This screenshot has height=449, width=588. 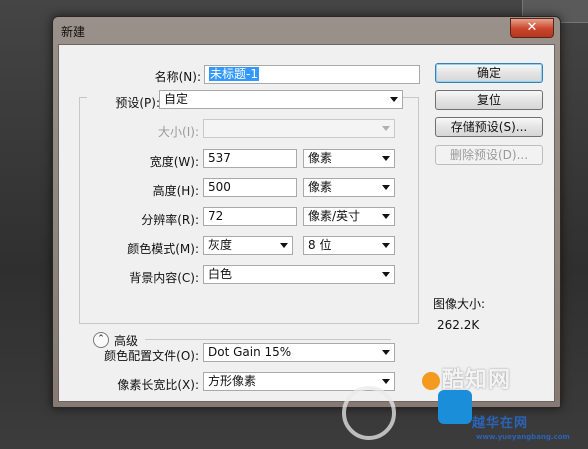 What do you see at coordinates (174, 162) in the screenshot?
I see `width-label: 宽度(W):` at bounding box center [174, 162].